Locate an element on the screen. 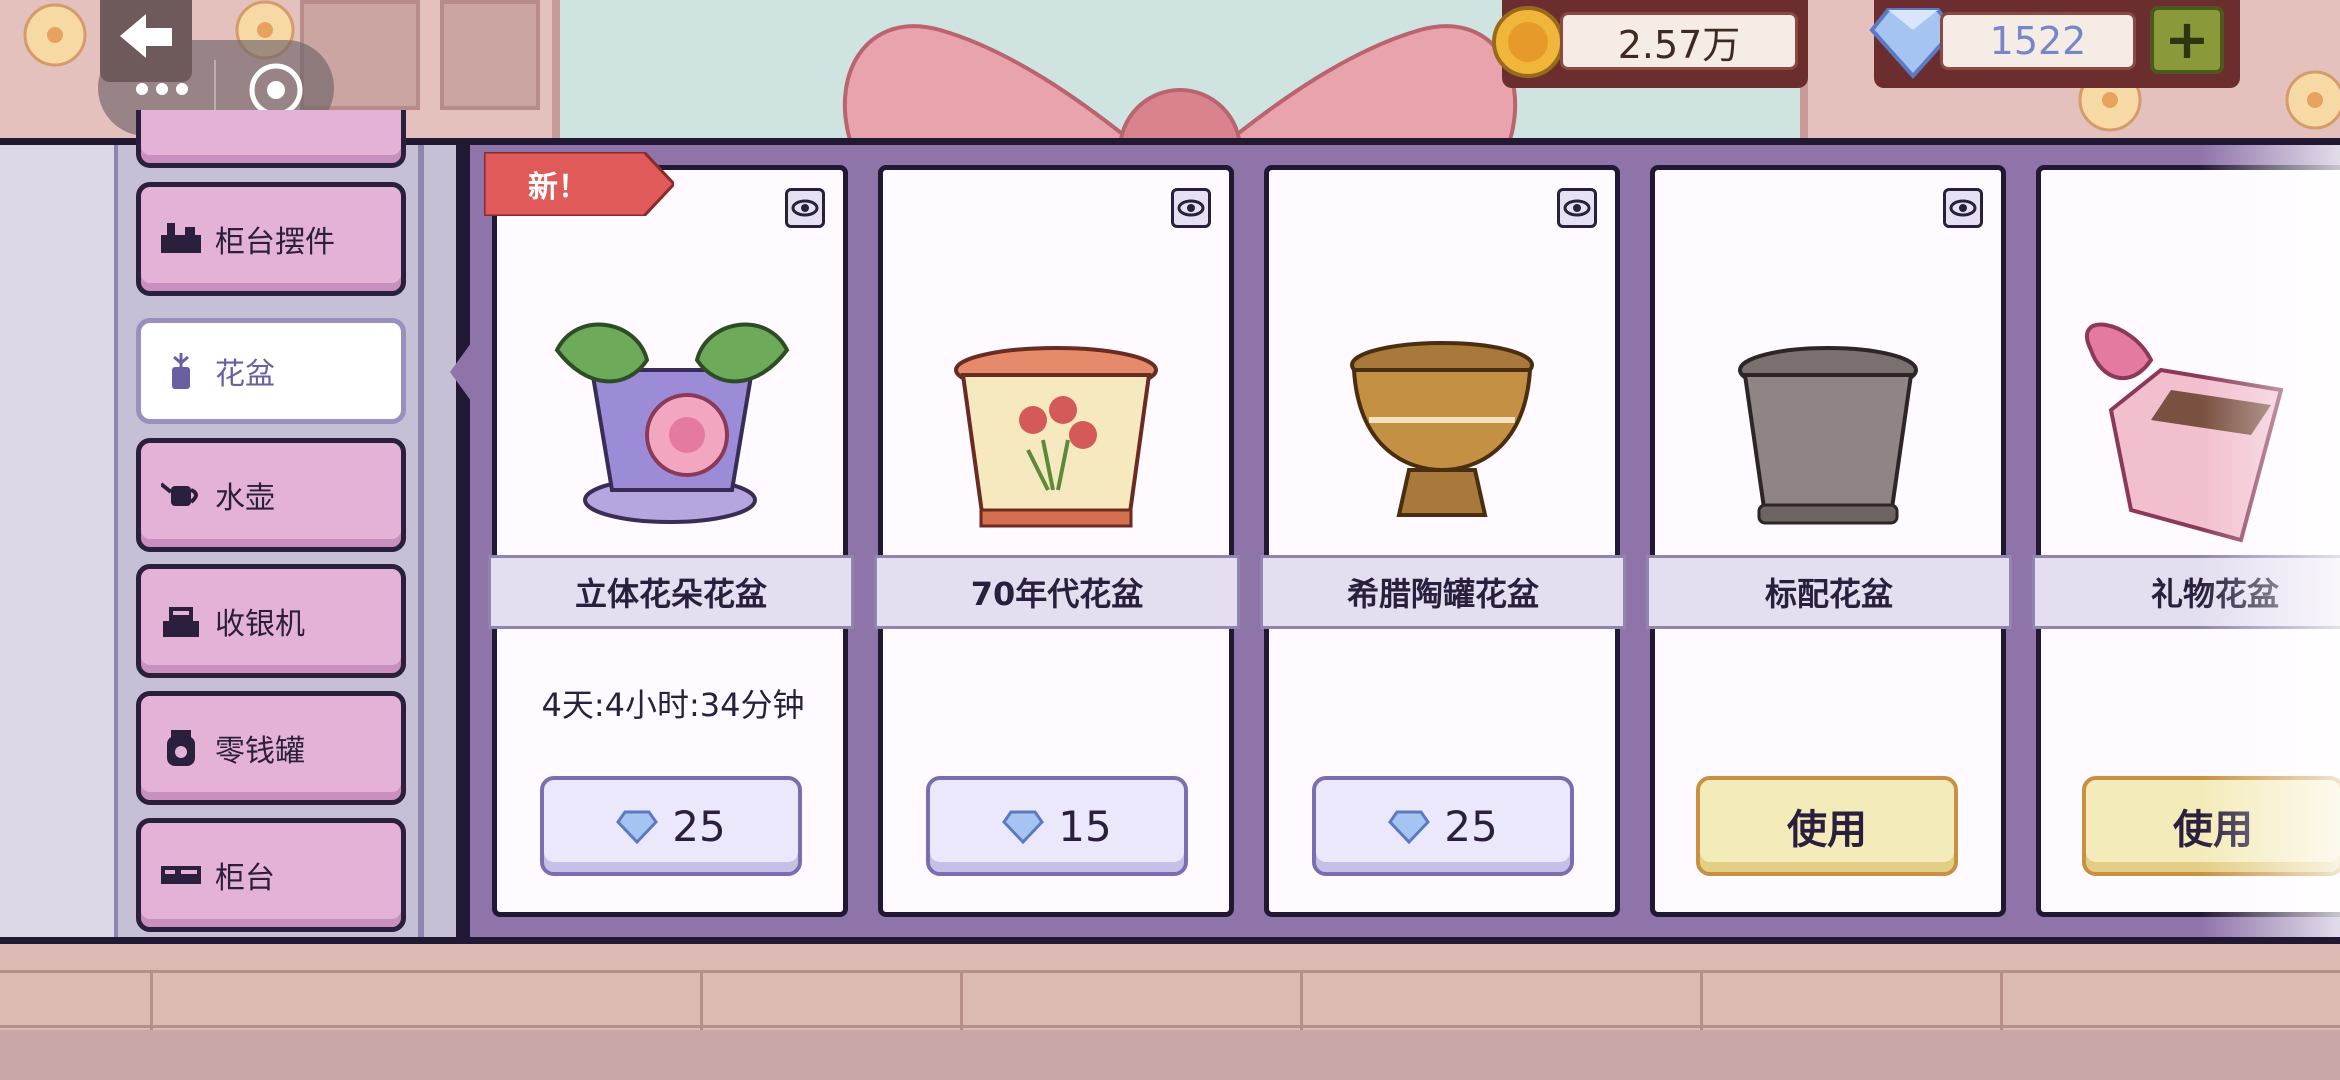 The height and width of the screenshot is (1080, 2340). back-arrow-icon is located at coordinates (146, 36).